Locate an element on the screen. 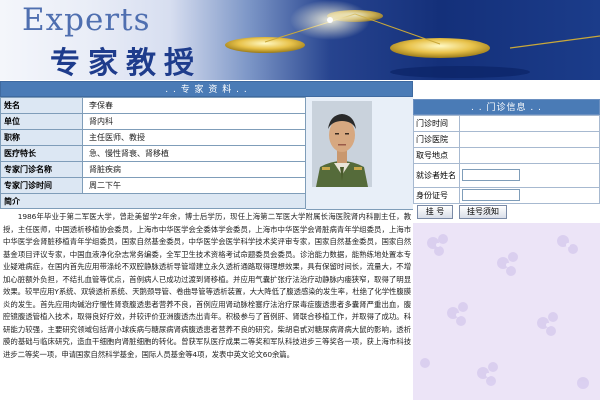  field-value: 急、慢性肾衰、肾移植 is located at coordinates (194, 153).